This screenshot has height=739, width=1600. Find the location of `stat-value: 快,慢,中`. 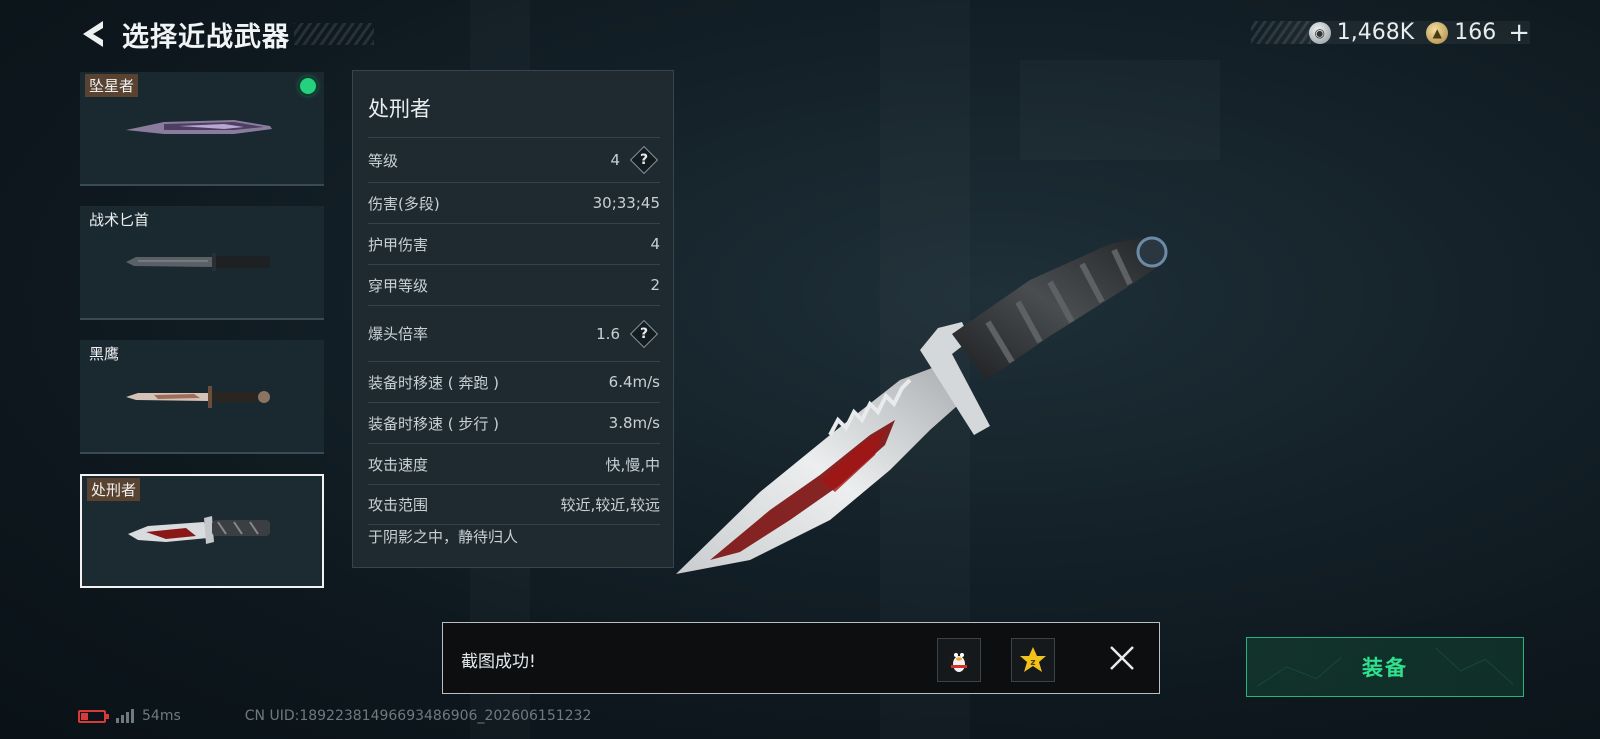

stat-value: 快,慢,中 is located at coordinates (632, 464).